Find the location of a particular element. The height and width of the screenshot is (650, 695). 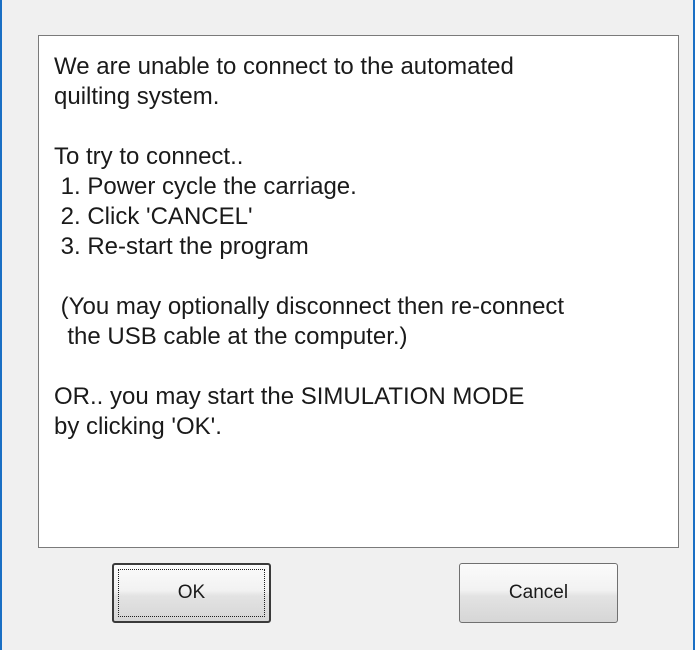

cancel-button: Cancel is located at coordinates (538, 593).